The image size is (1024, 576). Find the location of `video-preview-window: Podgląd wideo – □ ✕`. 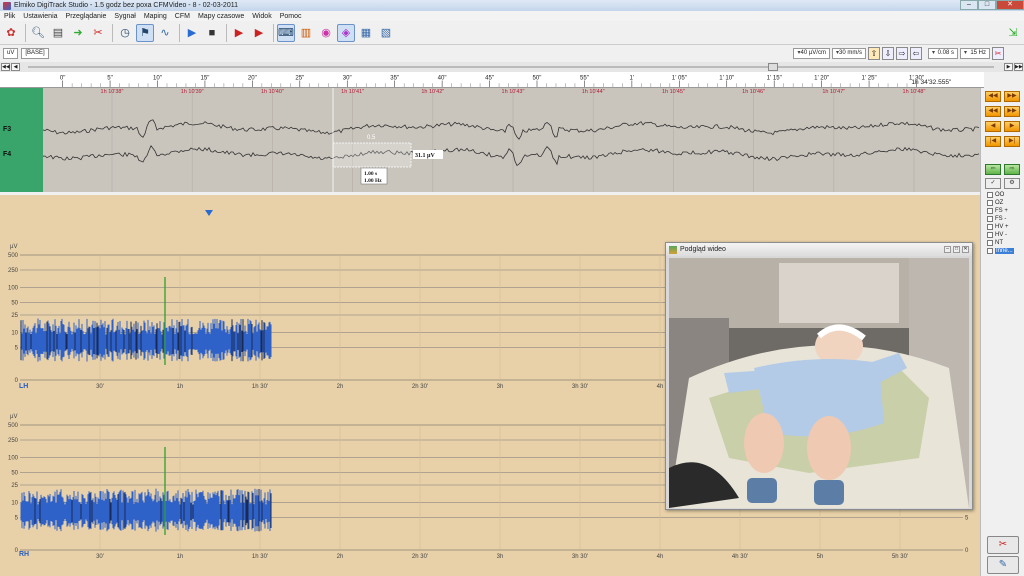

video-preview-window: Podgląd wideo – □ ✕ is located at coordinates (819, 376).